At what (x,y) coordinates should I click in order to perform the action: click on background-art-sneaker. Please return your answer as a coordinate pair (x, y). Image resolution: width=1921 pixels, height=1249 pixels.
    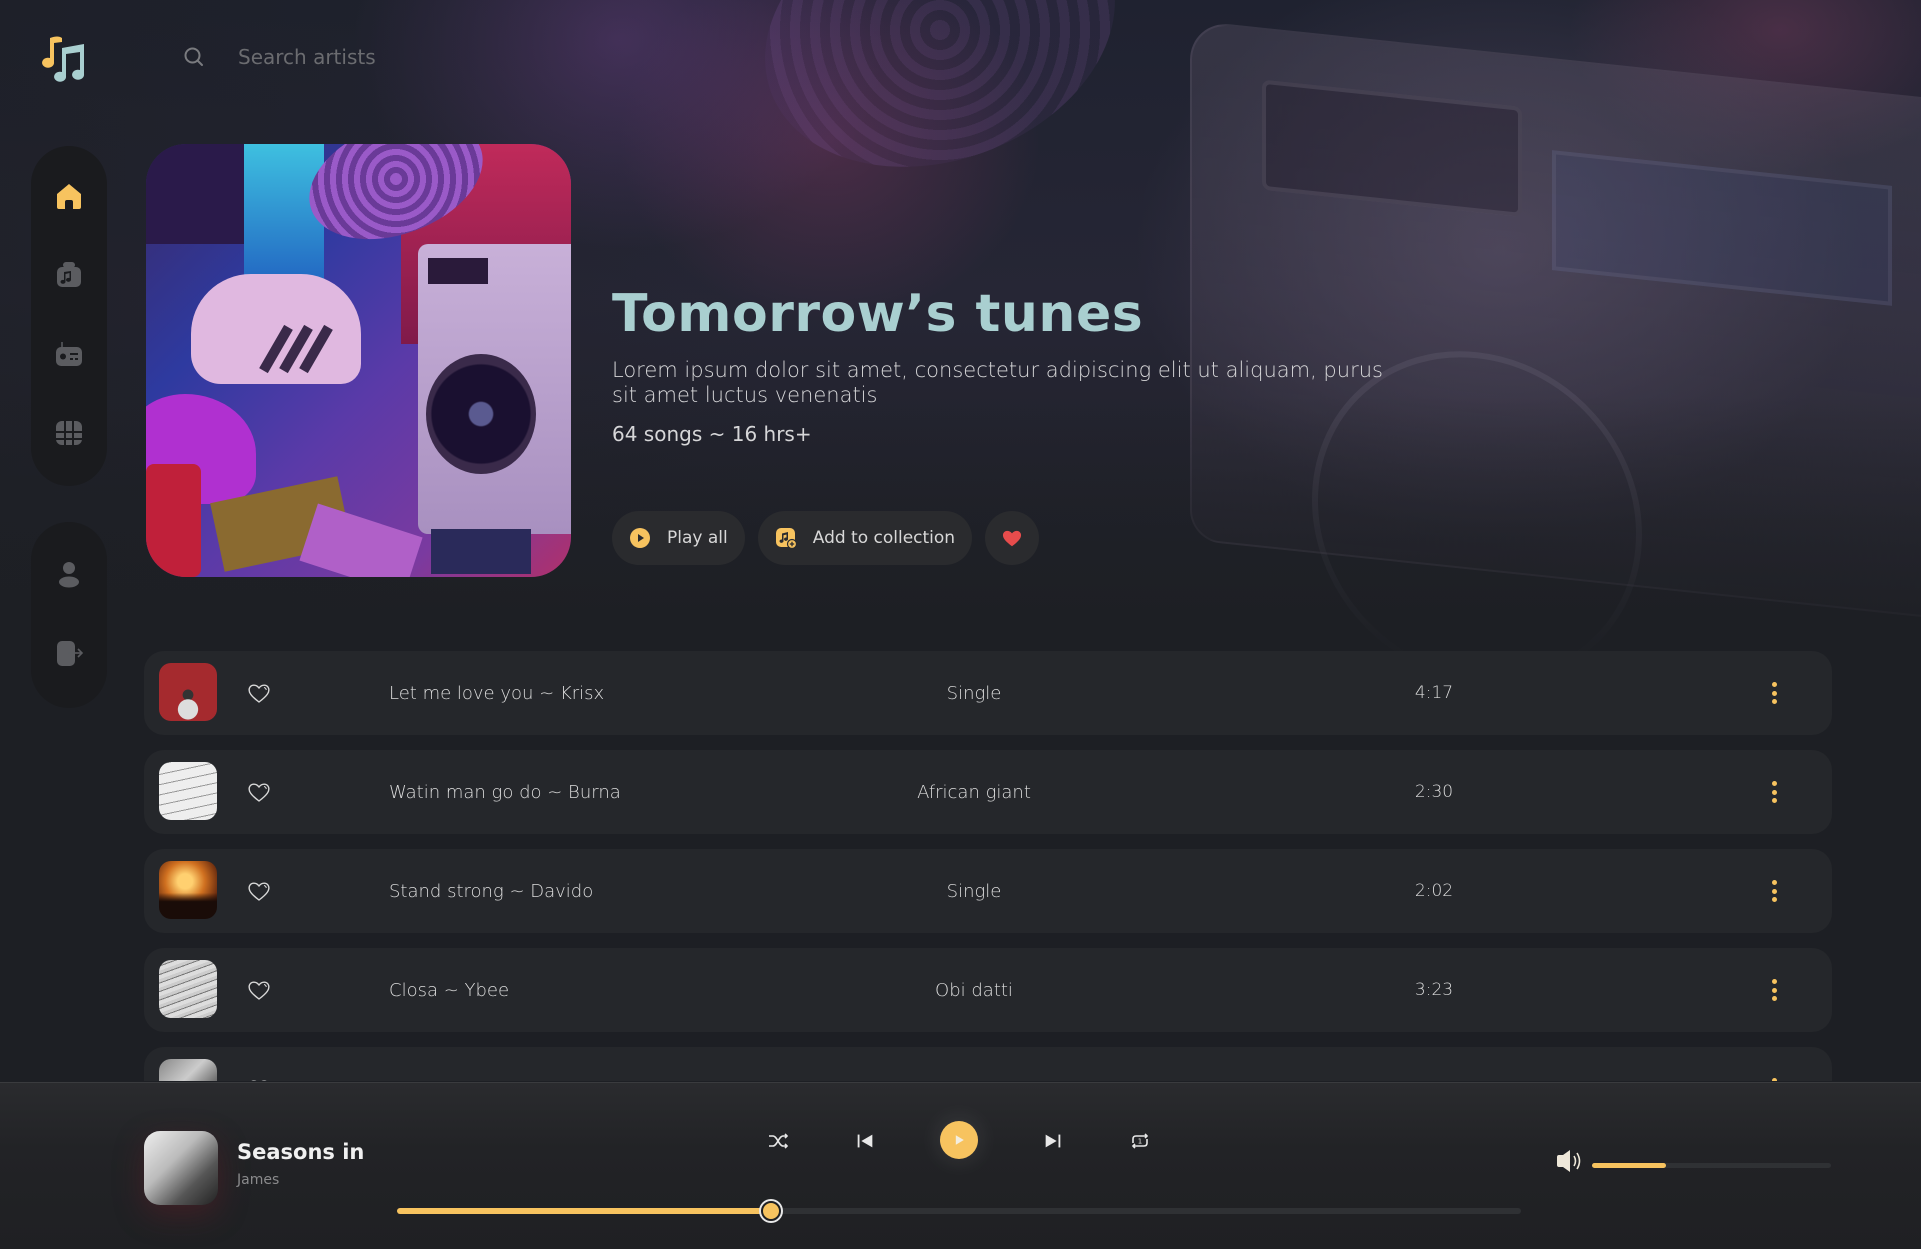
    Looking at the image, I should click on (940, 107).